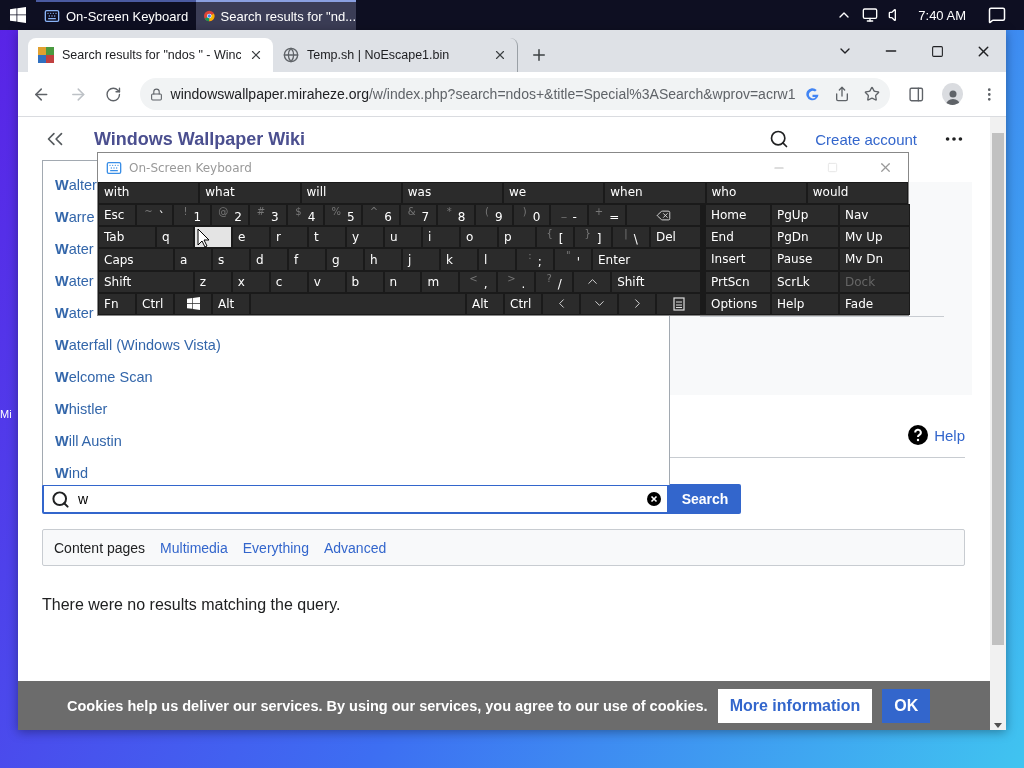 The width and height of the screenshot is (1024, 768). I want to click on keyboard-key: Fn, so click(117, 303).